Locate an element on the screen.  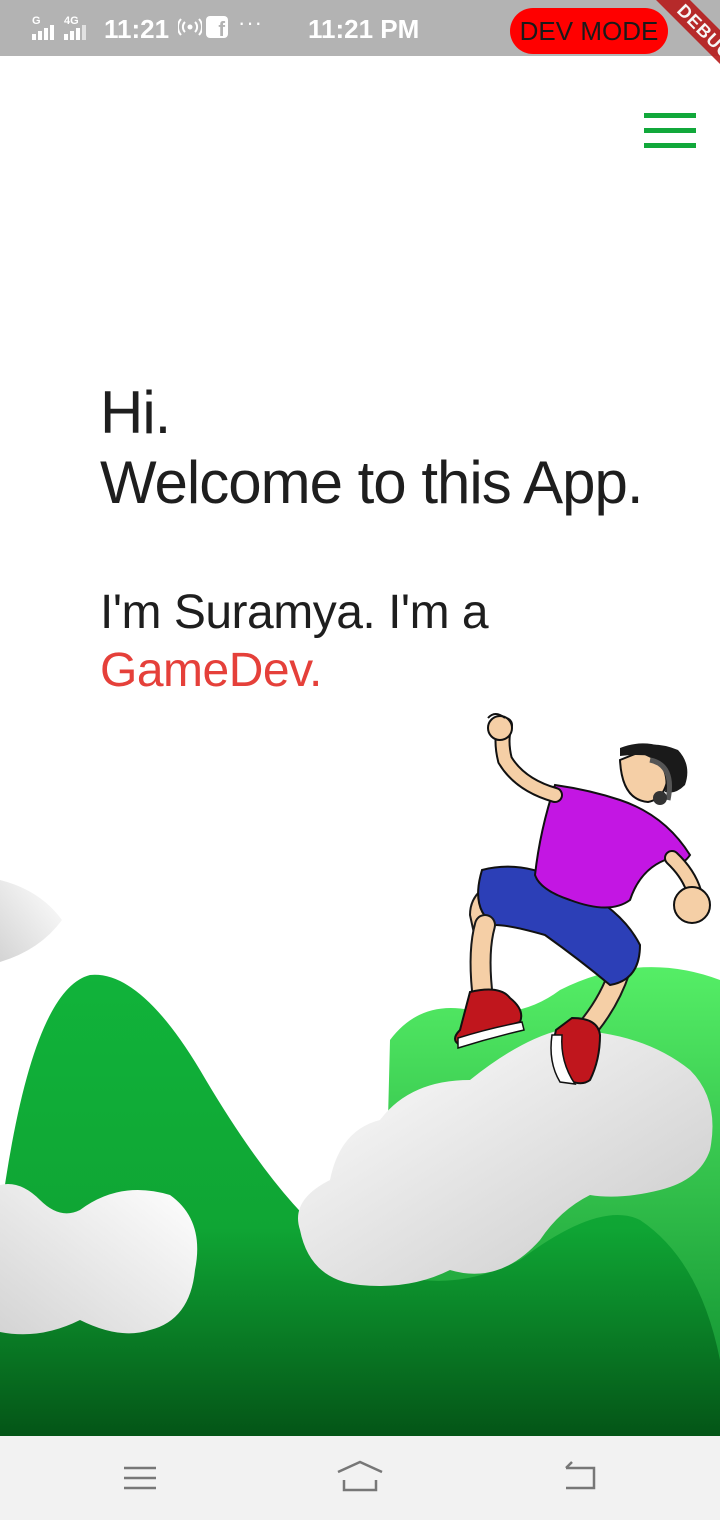
greeting-heading: Hi. Welcome to this App. is located at coordinates (371, 448).